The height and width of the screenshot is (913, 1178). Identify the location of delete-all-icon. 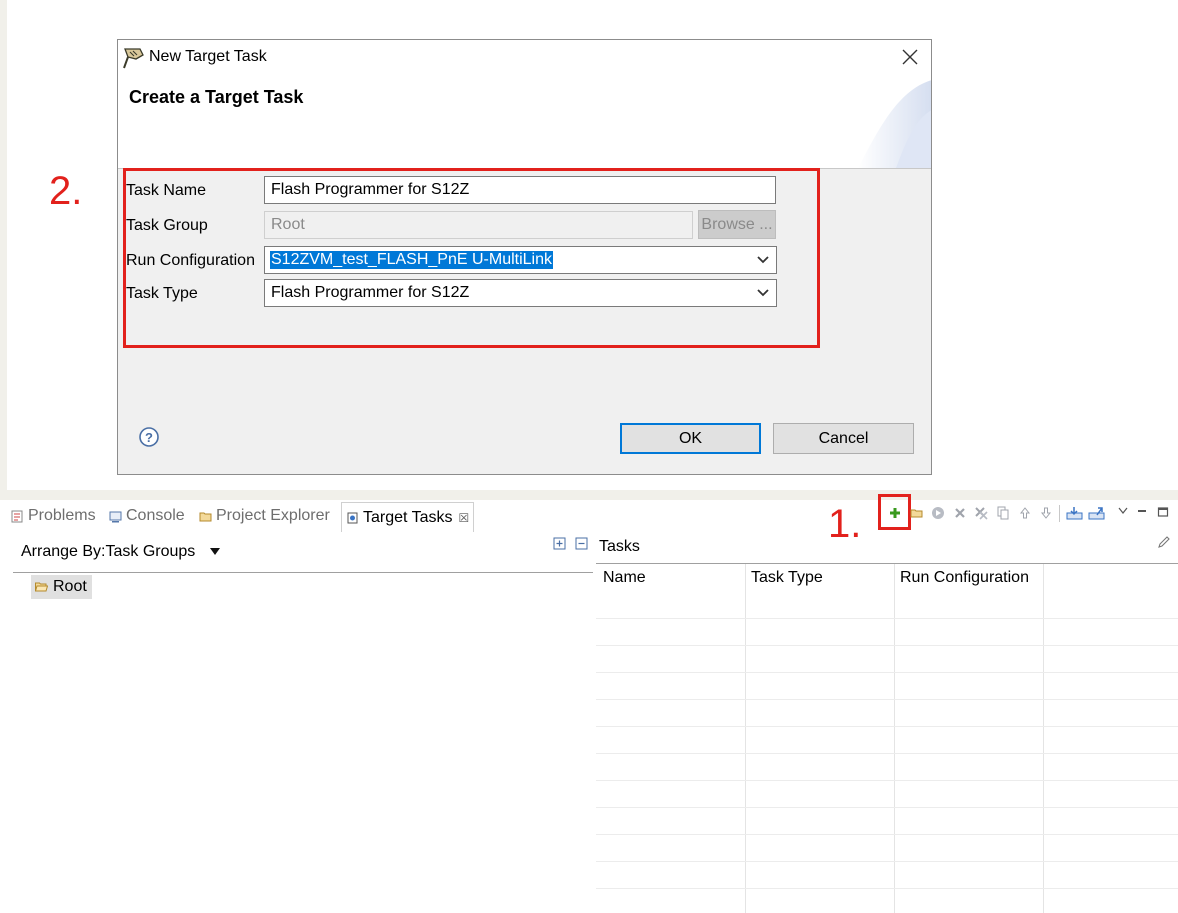
(981, 513).